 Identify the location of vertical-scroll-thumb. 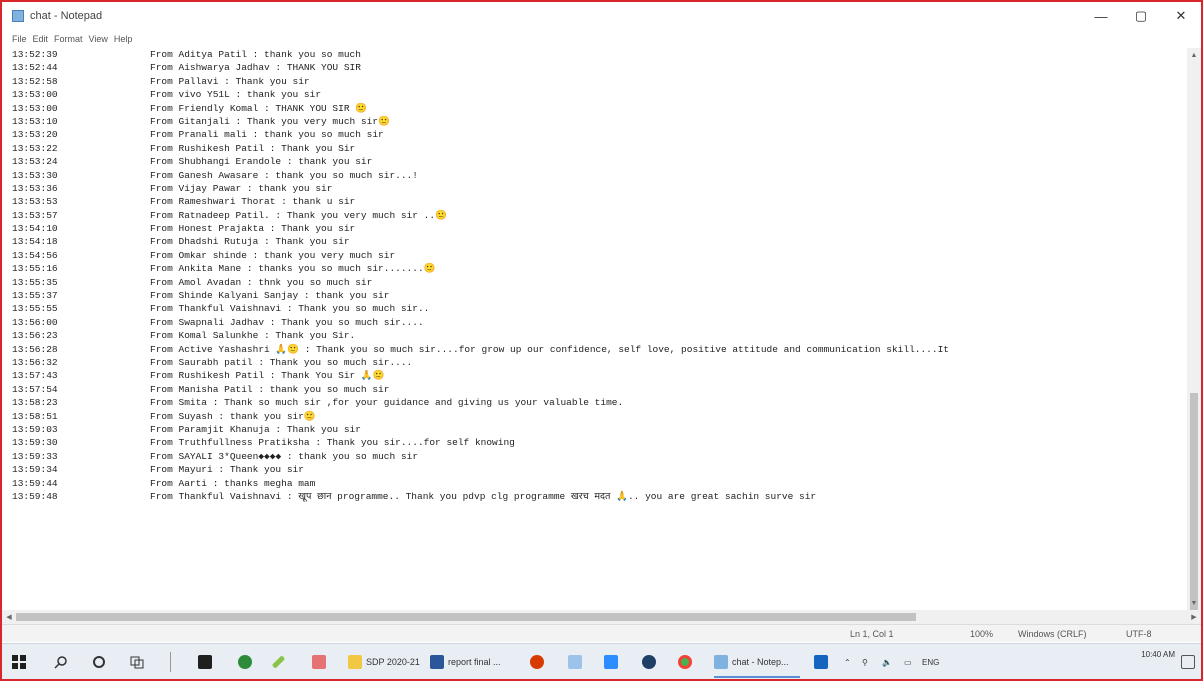
(1194, 503).